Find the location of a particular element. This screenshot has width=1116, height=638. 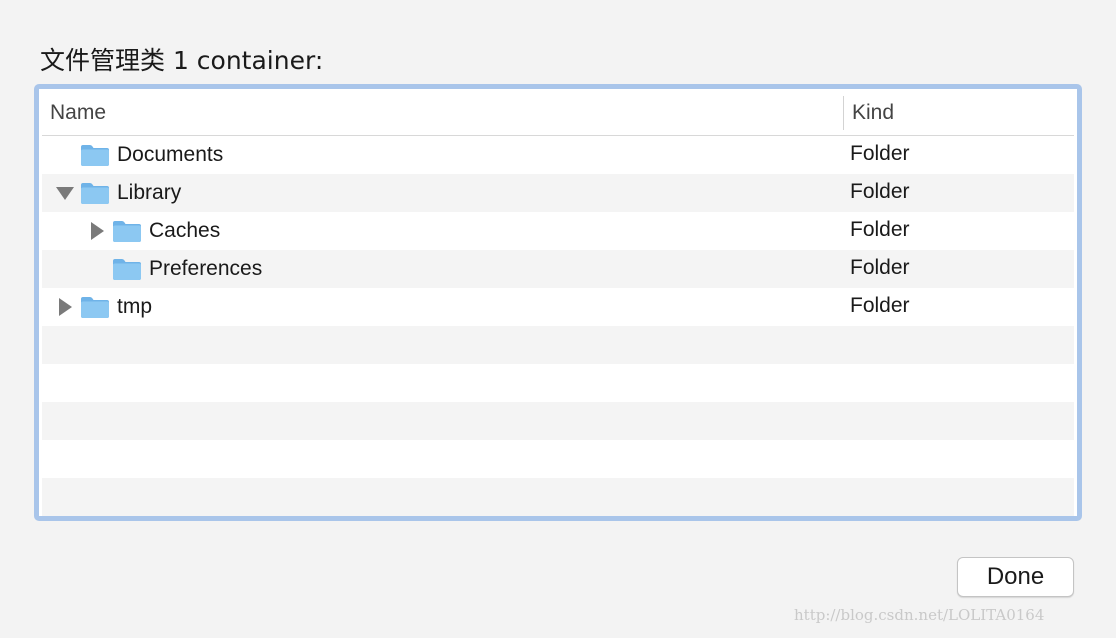

item-name: tmp is located at coordinates (135, 306).